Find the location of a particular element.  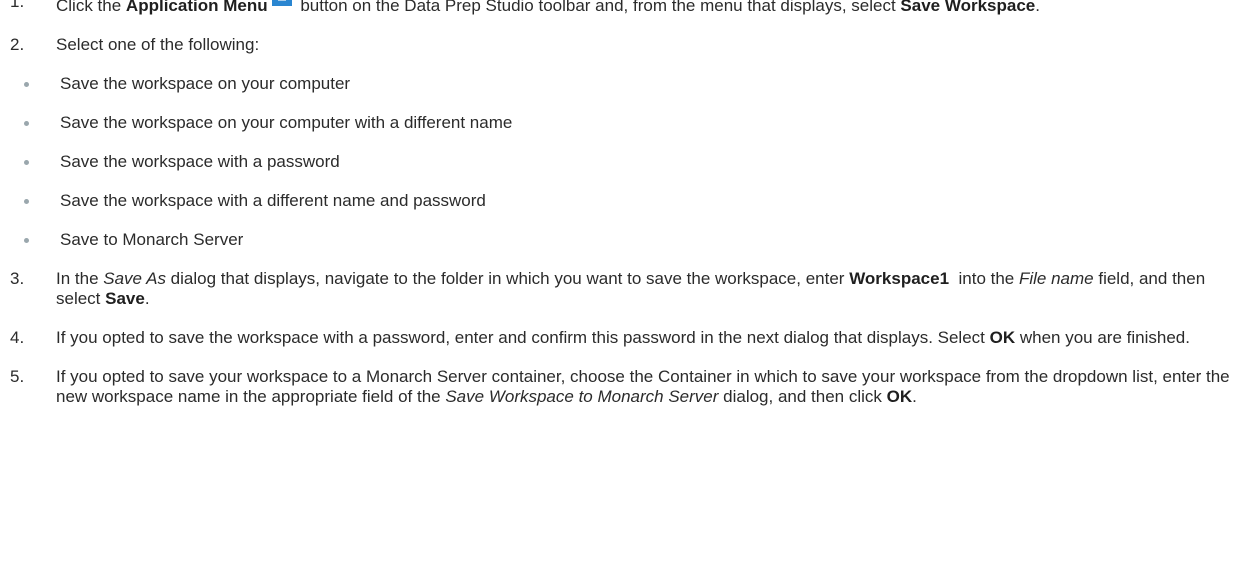

step-2: 2. Select one of the following: is located at coordinates (629, 45).